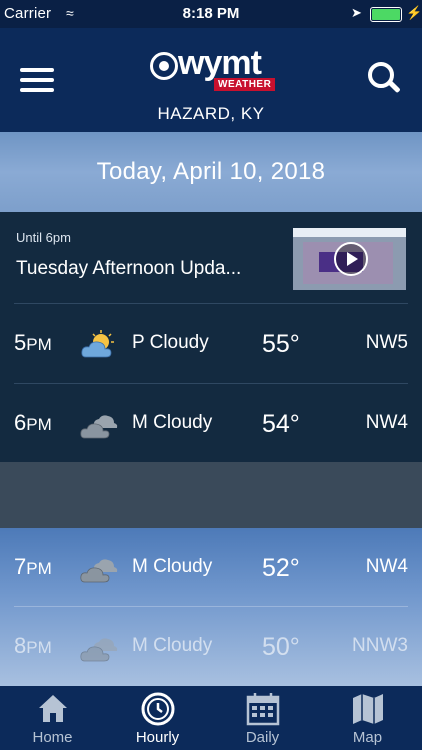  I want to click on hourly-row: 5PM P Cloudy 55° NW5, so click(211, 344).